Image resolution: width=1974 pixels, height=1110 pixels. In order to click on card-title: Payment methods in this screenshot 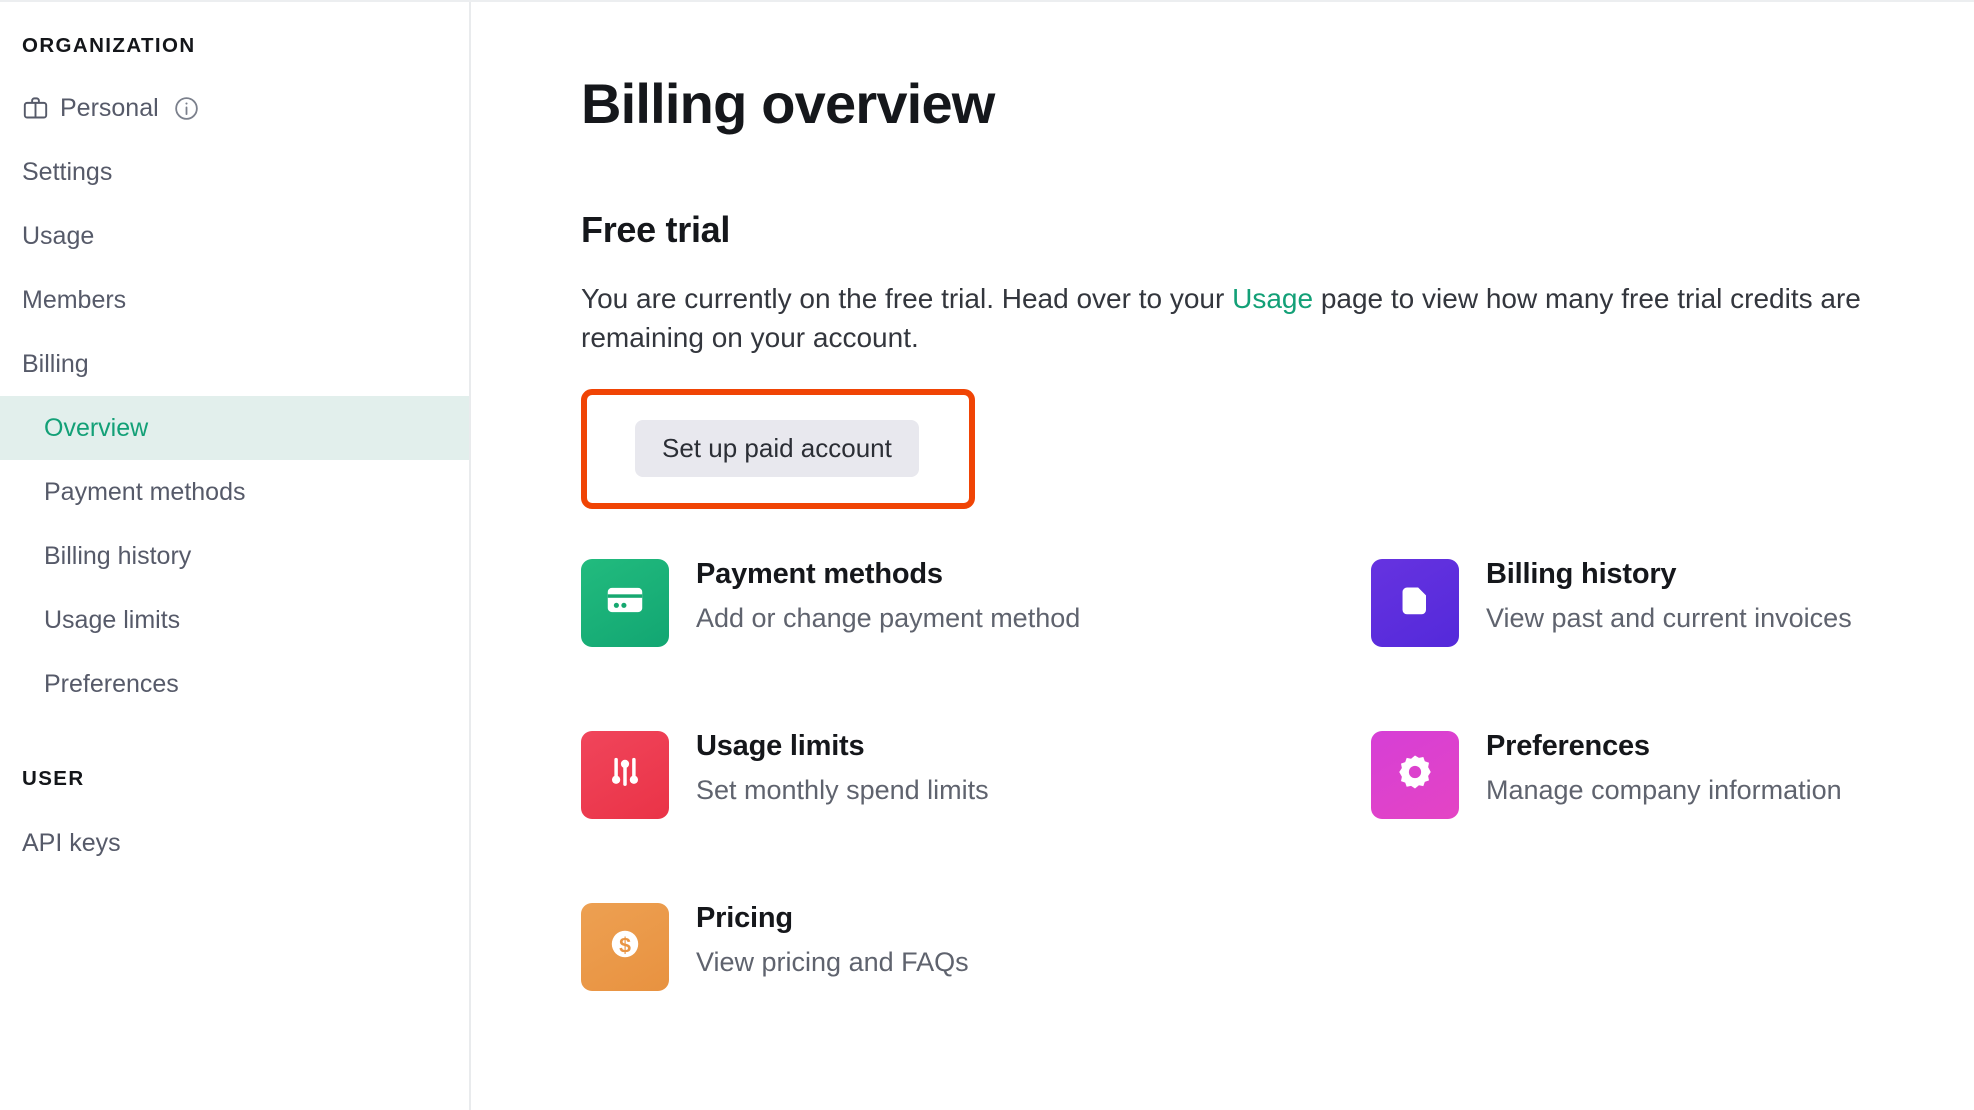, I will do `click(819, 573)`.